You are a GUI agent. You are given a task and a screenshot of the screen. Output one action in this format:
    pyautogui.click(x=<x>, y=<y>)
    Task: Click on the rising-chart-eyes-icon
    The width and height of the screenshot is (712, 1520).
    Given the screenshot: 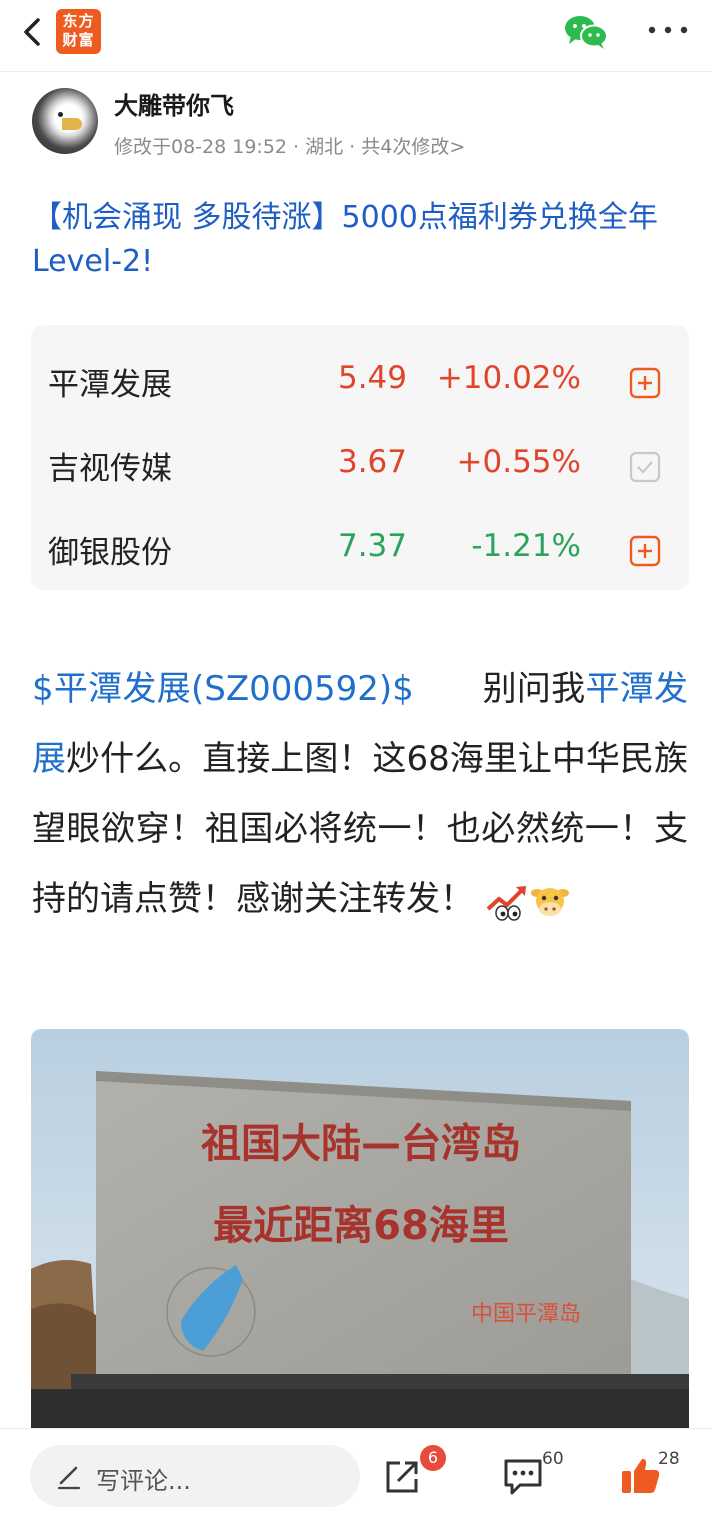 What is the action you would take?
    pyautogui.click(x=506, y=903)
    